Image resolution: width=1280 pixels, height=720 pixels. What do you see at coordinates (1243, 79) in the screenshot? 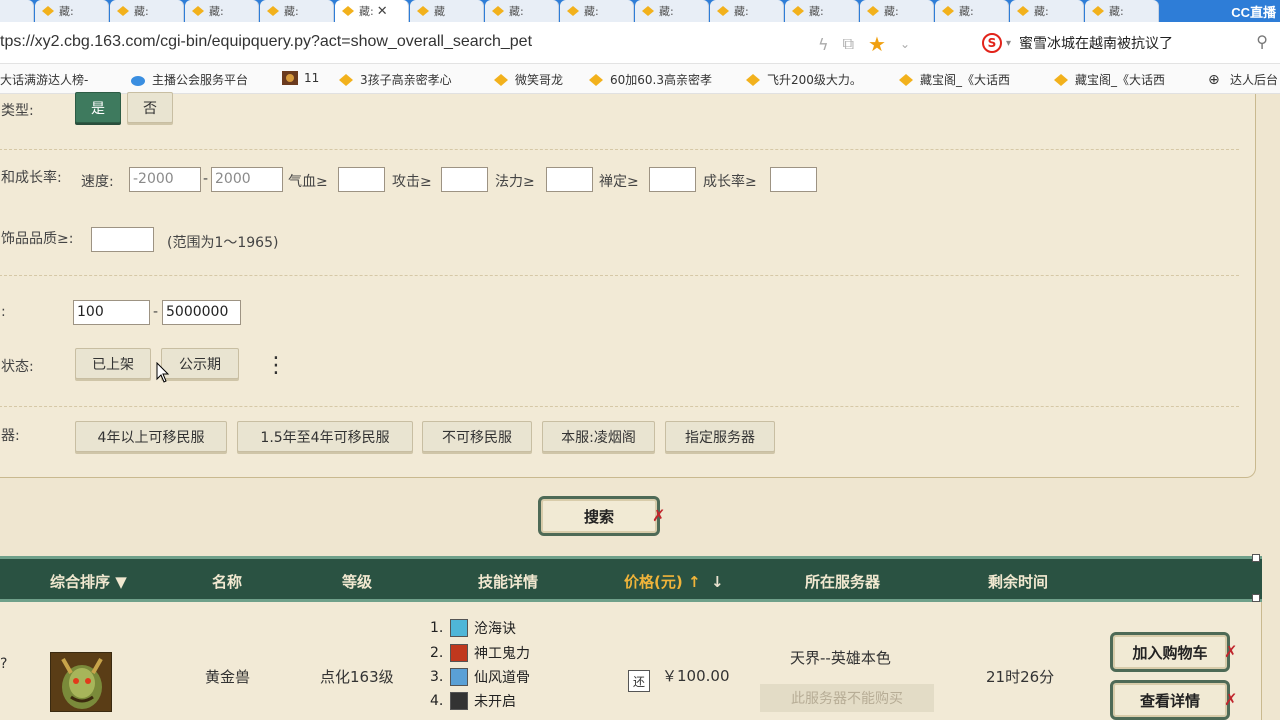
I see `bookmark-item: ⊕ 达人后台` at bounding box center [1243, 79].